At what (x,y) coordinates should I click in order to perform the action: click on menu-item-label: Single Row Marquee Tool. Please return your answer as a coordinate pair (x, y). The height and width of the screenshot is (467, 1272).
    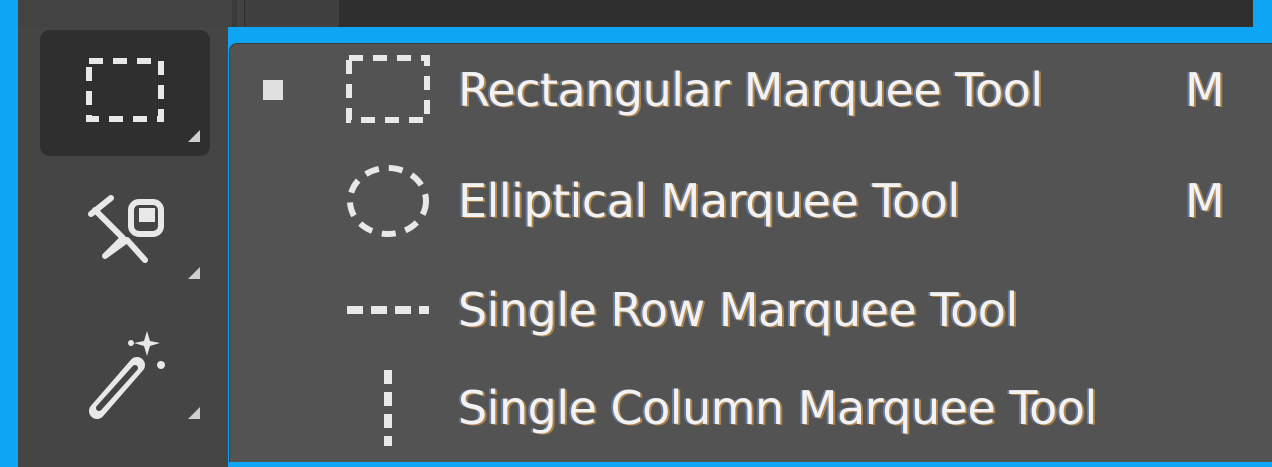
    Looking at the image, I should click on (738, 310).